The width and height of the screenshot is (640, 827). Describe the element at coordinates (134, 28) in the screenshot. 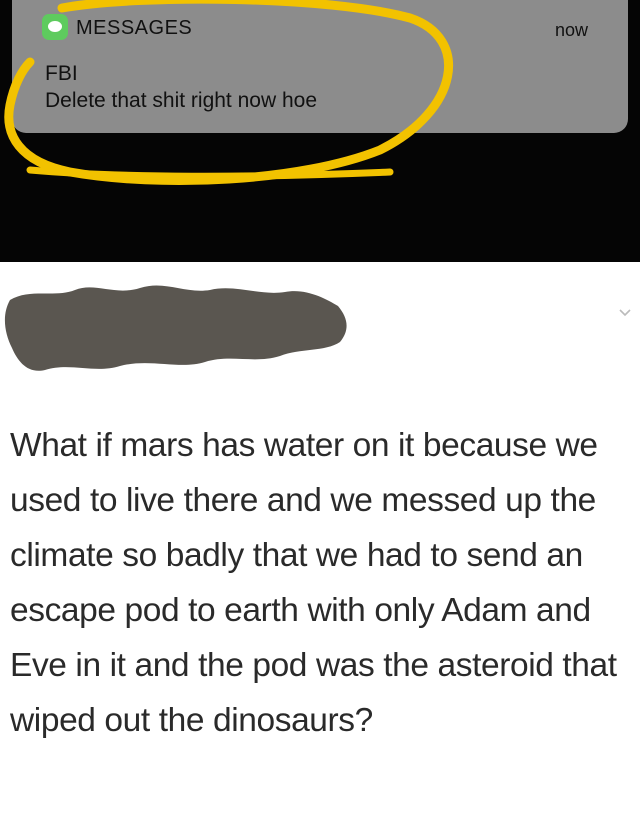

I see `notification-app-name: MESSAGES` at that location.